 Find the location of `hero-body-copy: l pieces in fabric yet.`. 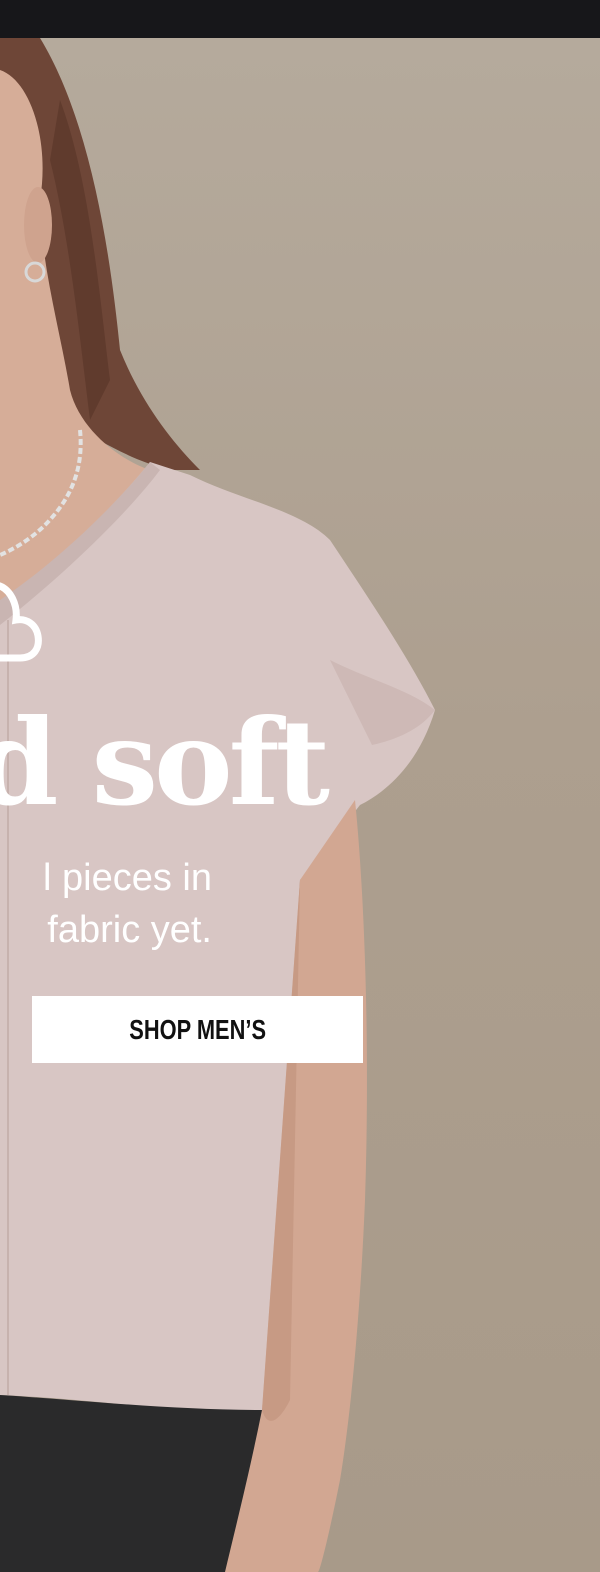

hero-body-copy: l pieces in fabric yet. is located at coordinates (106, 904).